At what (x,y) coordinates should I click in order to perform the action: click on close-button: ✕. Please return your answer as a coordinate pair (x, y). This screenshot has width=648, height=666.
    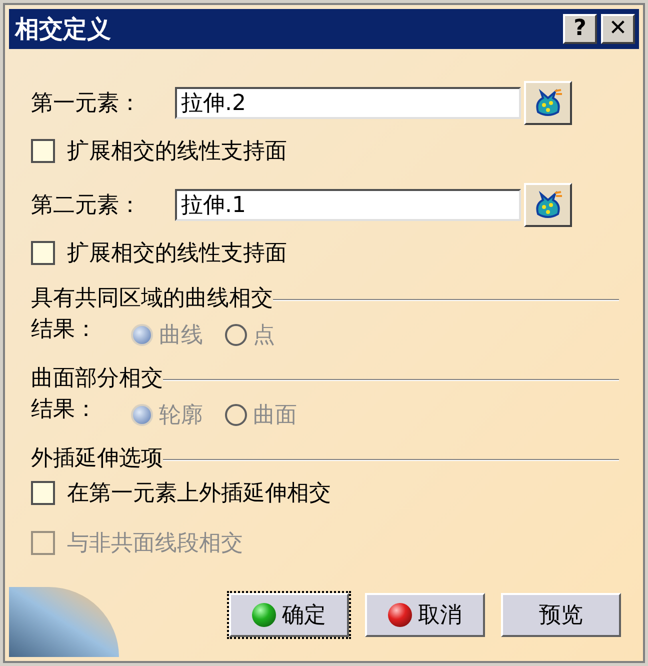
    Looking at the image, I should click on (618, 29).